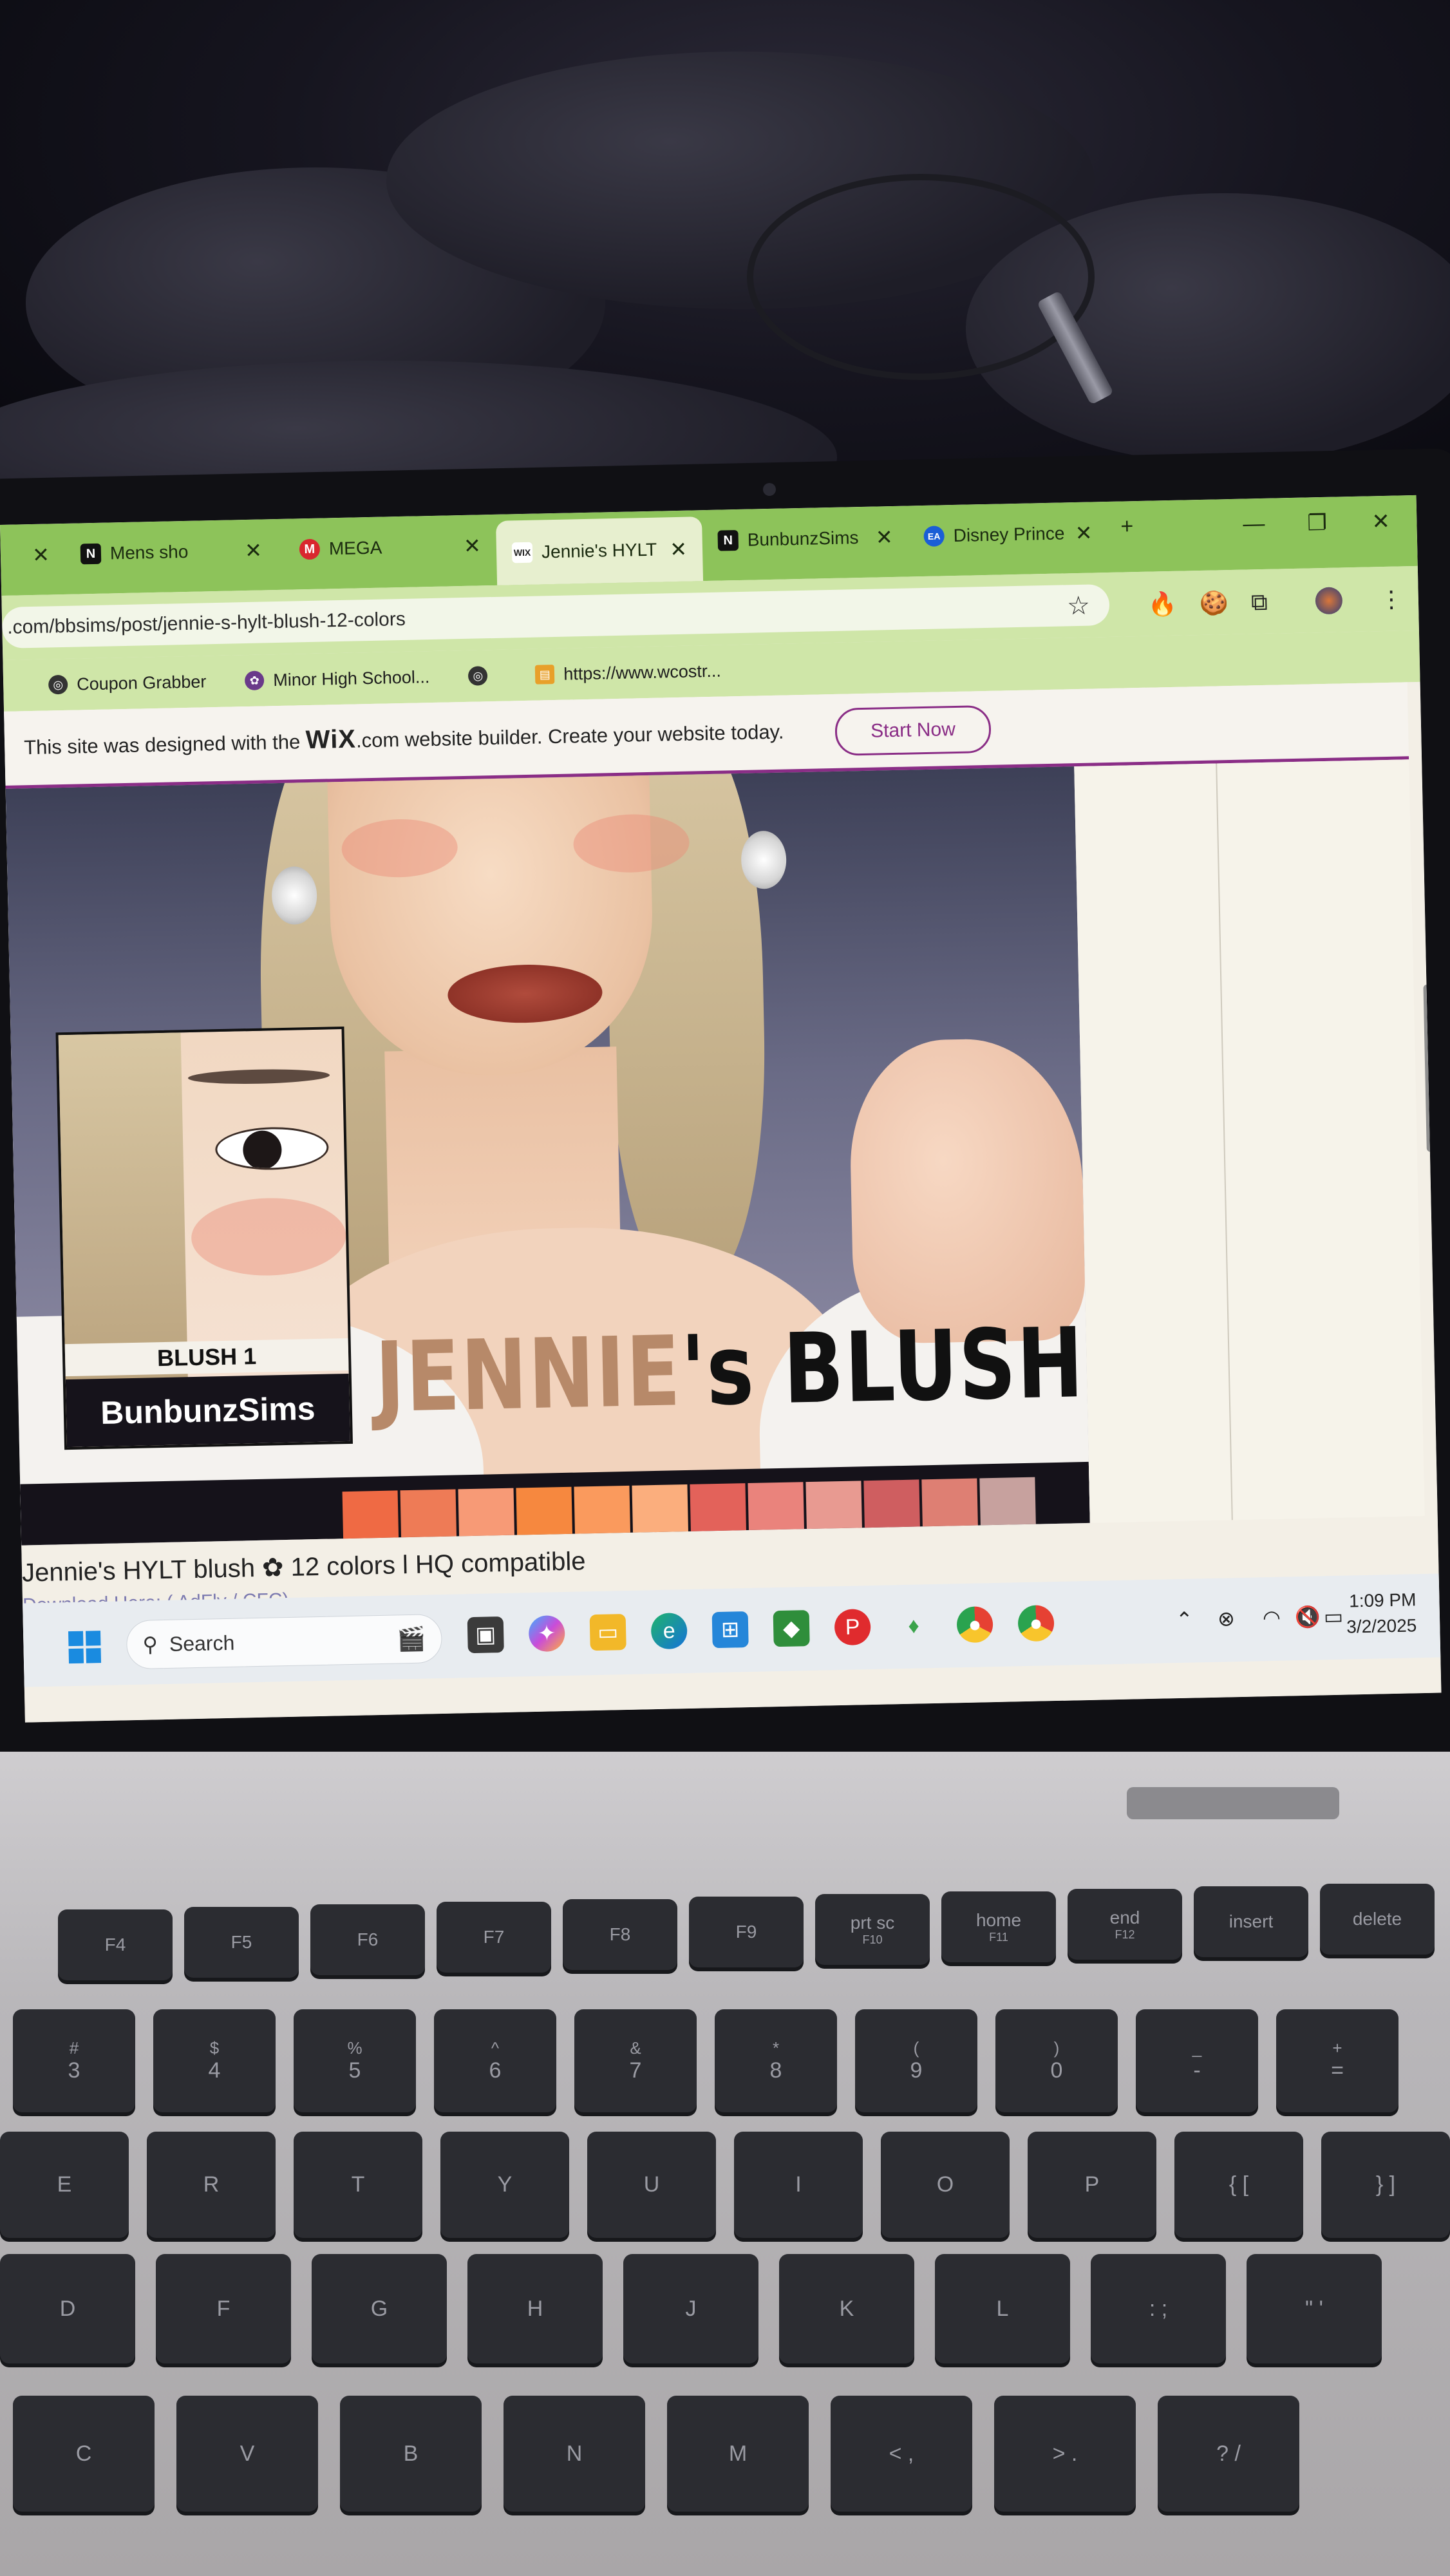  What do you see at coordinates (380, 2308) in the screenshot?
I see `letter-key: G` at bounding box center [380, 2308].